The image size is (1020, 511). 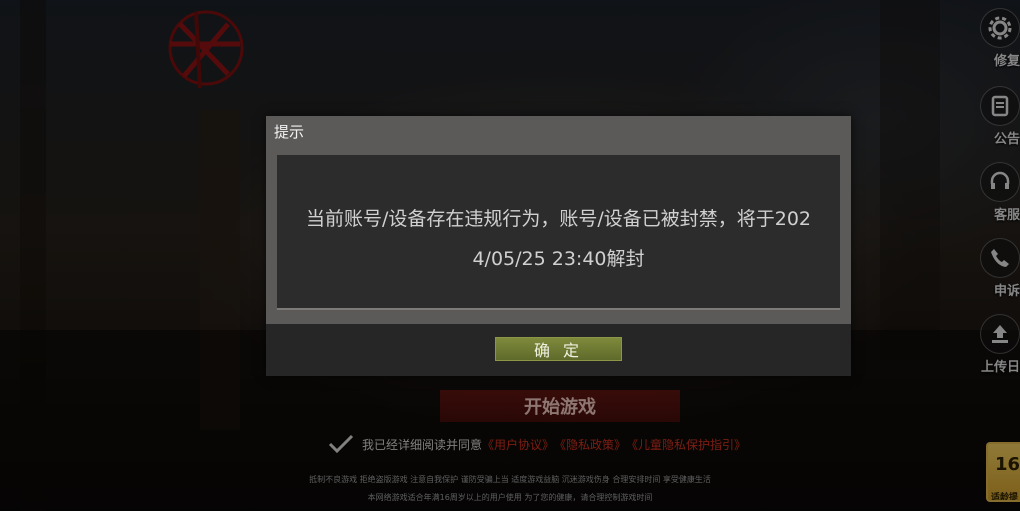 I want to click on dialog-title: 提示, so click(x=289, y=132).